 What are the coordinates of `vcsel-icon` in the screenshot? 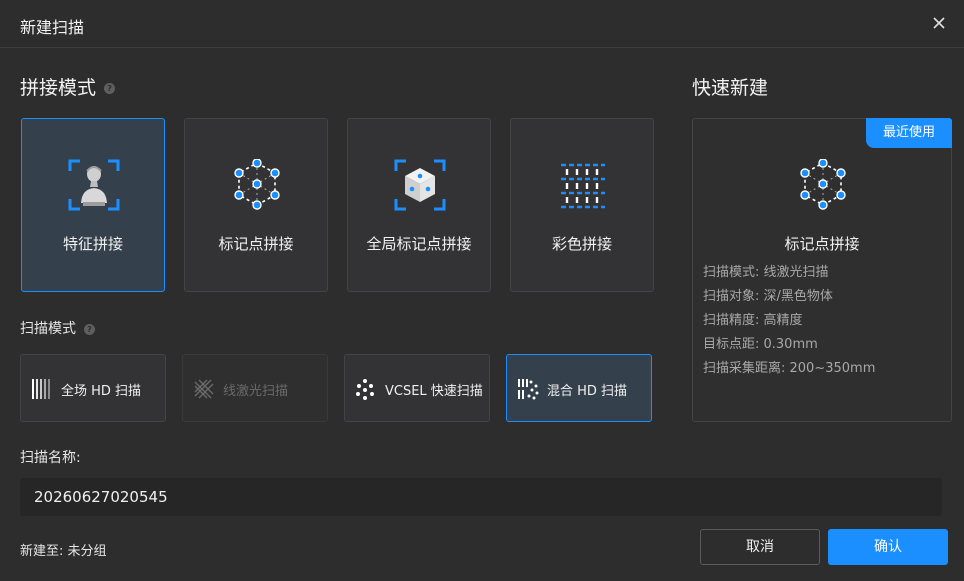 It's located at (365, 389).